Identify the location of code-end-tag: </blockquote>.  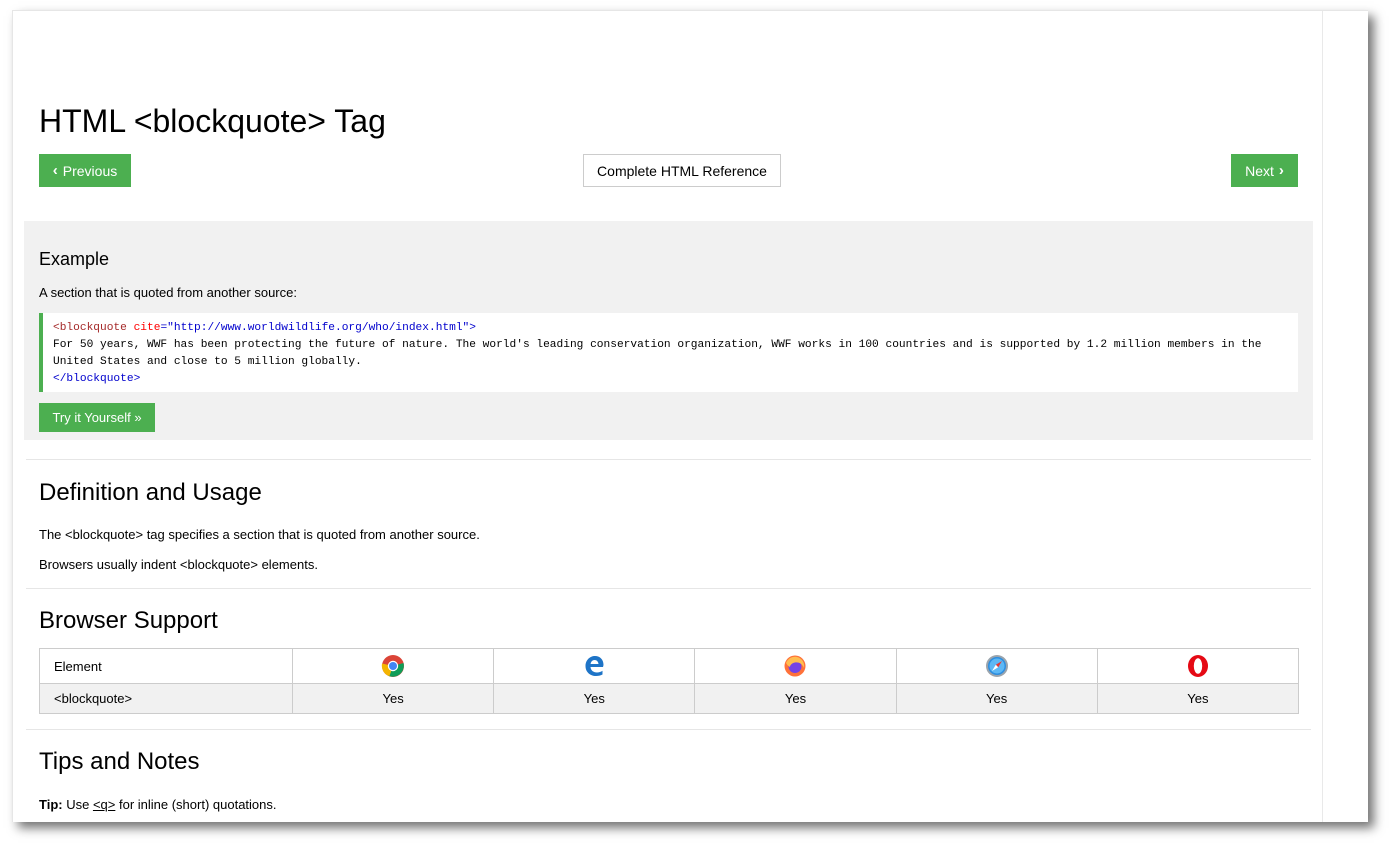
(97, 379).